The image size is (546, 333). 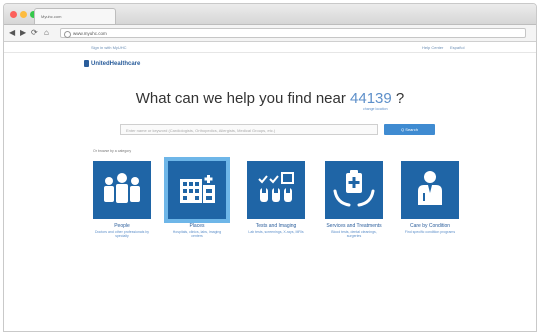 What do you see at coordinates (430, 226) in the screenshot?
I see `category-label: Care by Condition` at bounding box center [430, 226].